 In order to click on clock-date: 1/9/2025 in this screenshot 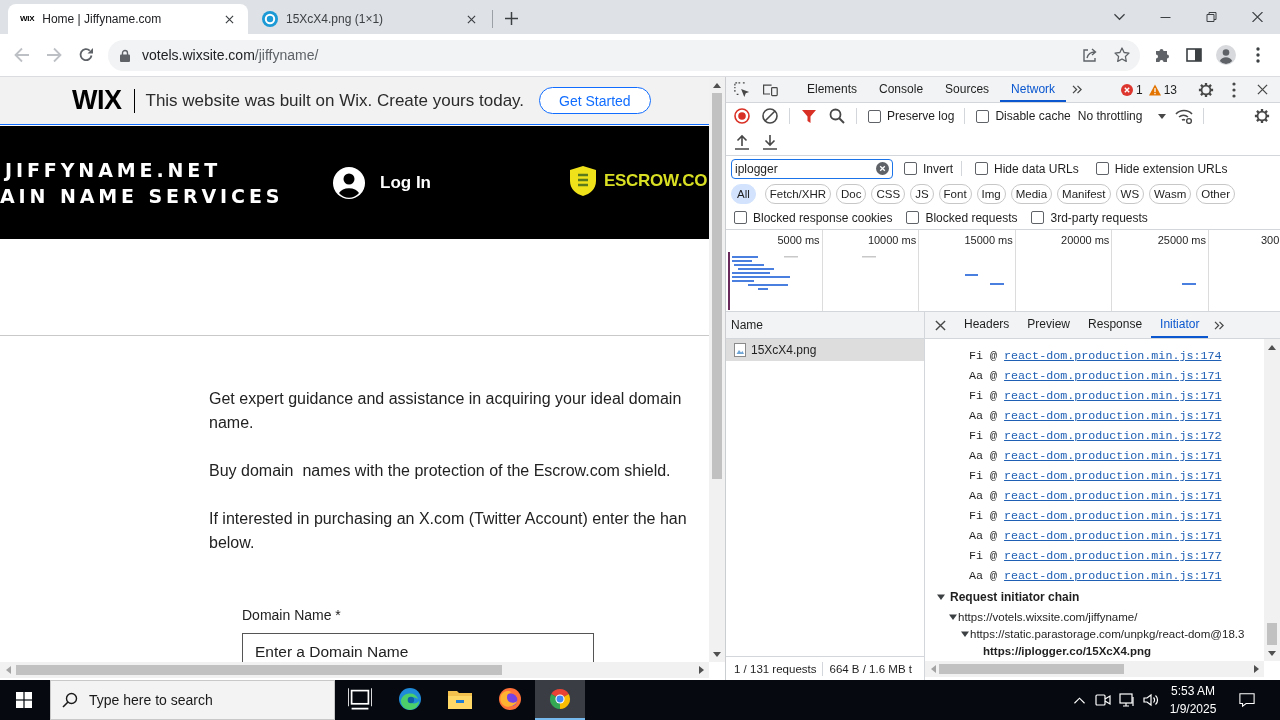, I will do `click(1193, 709)`.